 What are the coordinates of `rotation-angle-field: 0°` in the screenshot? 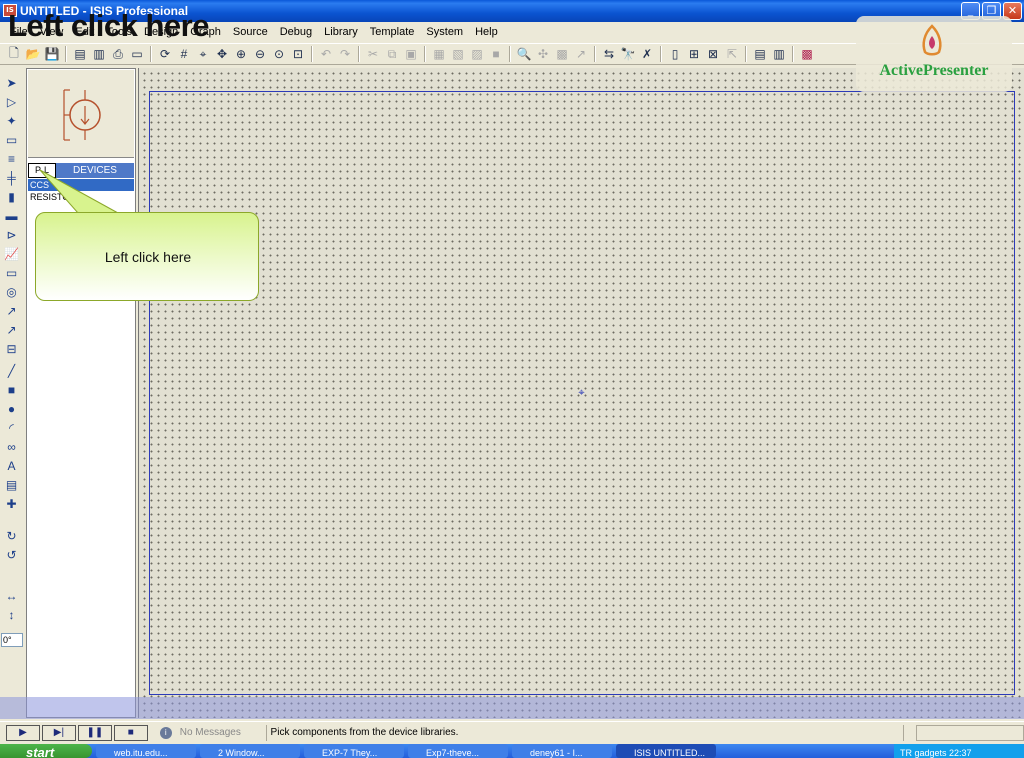 It's located at (12, 640).